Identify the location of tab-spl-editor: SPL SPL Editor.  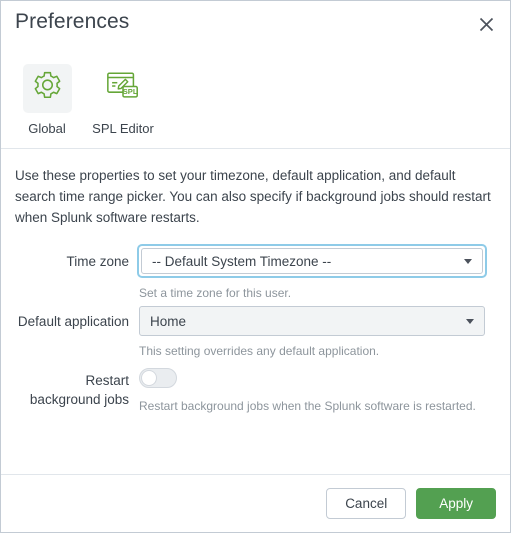
(123, 100).